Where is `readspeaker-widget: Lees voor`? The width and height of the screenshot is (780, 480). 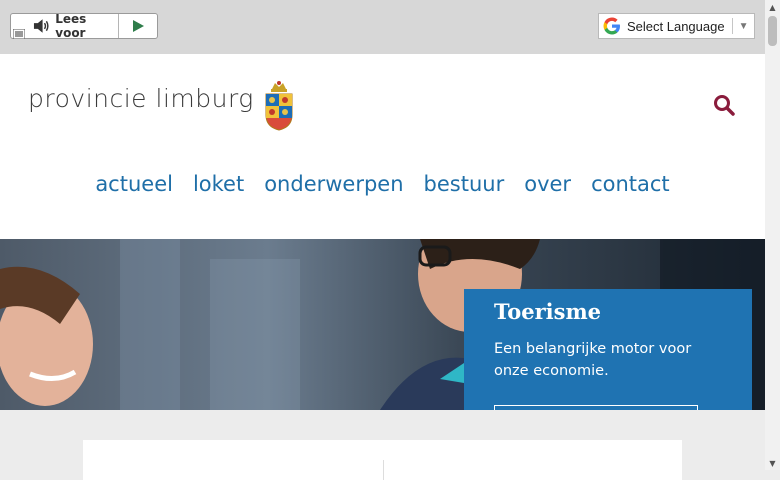 readspeaker-widget: Lees voor is located at coordinates (84, 26).